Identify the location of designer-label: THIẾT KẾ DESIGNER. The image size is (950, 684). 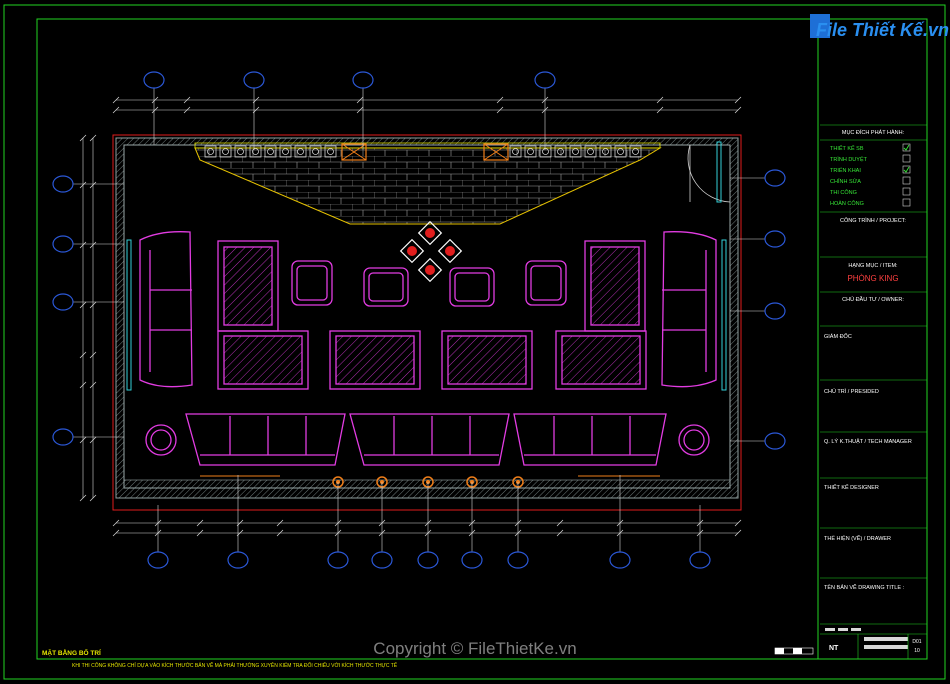
(851, 487).